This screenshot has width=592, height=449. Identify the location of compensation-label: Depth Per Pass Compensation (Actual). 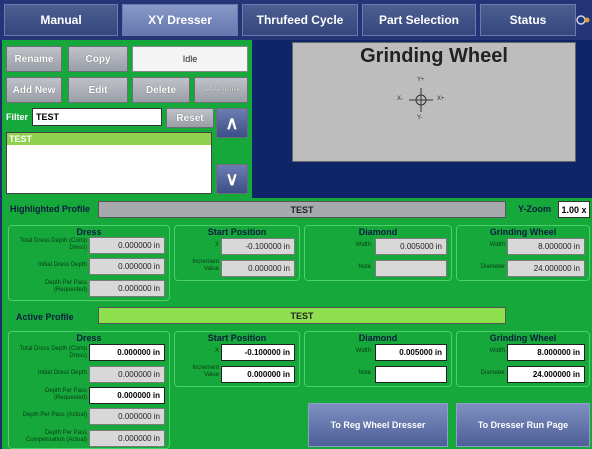
(56, 436).